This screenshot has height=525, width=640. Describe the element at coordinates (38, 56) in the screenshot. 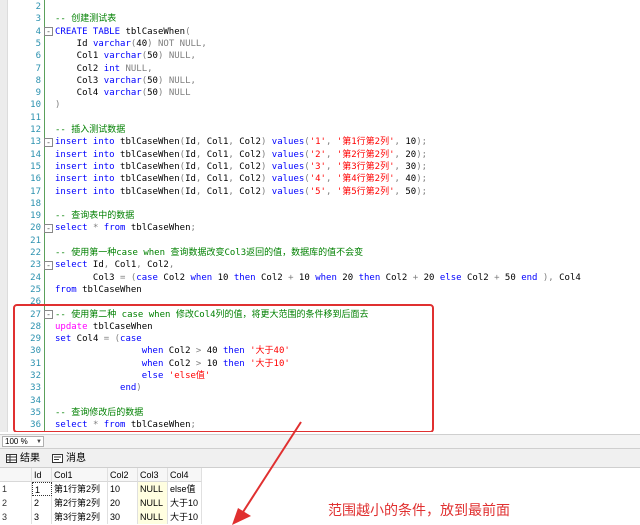

I see `line-number: 6` at that location.